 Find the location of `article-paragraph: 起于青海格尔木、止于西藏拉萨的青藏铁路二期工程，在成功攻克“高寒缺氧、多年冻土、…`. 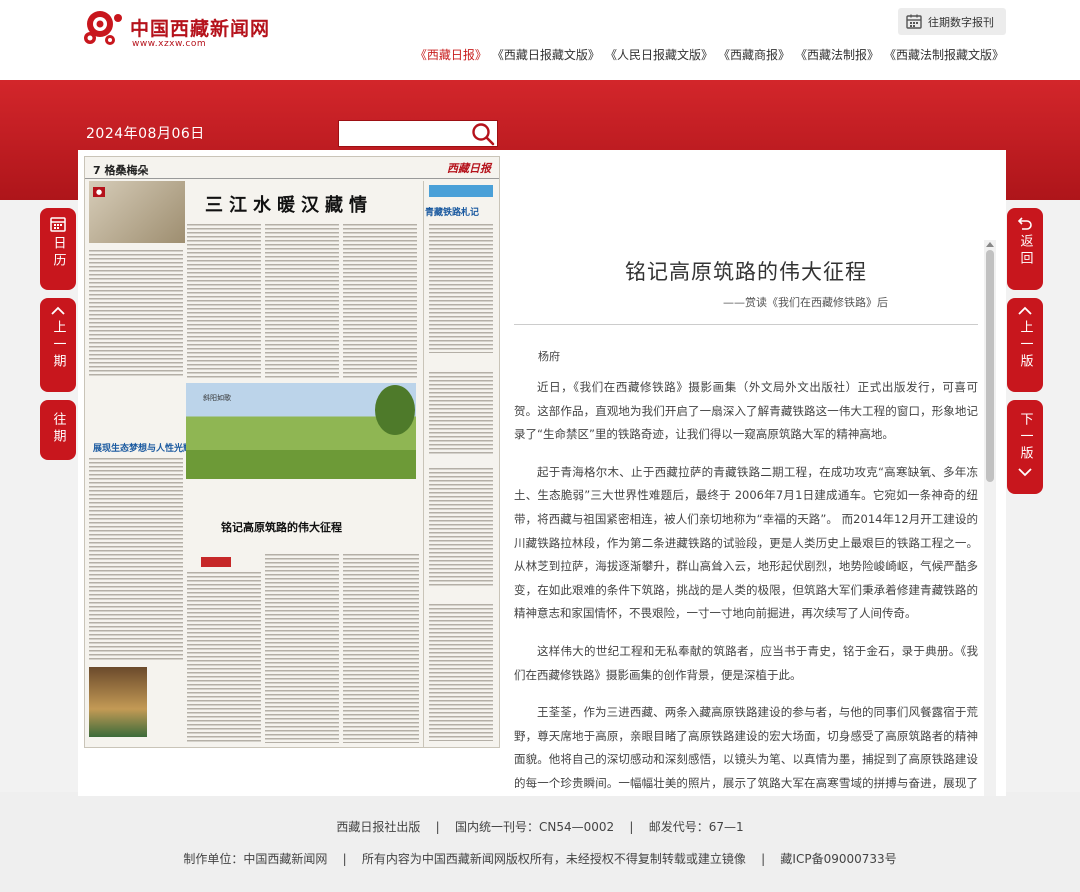

article-paragraph: 起于青海格尔木、止于西藏拉萨的青藏铁路二期工程，在成功攻克“高寒缺氧、多年冻土、… is located at coordinates (746, 542).